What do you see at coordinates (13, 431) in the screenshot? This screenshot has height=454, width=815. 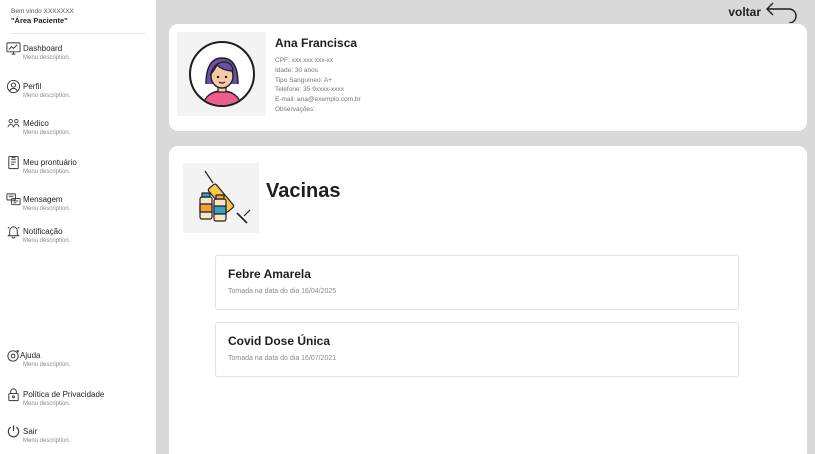 I see `power-icon` at bounding box center [13, 431].